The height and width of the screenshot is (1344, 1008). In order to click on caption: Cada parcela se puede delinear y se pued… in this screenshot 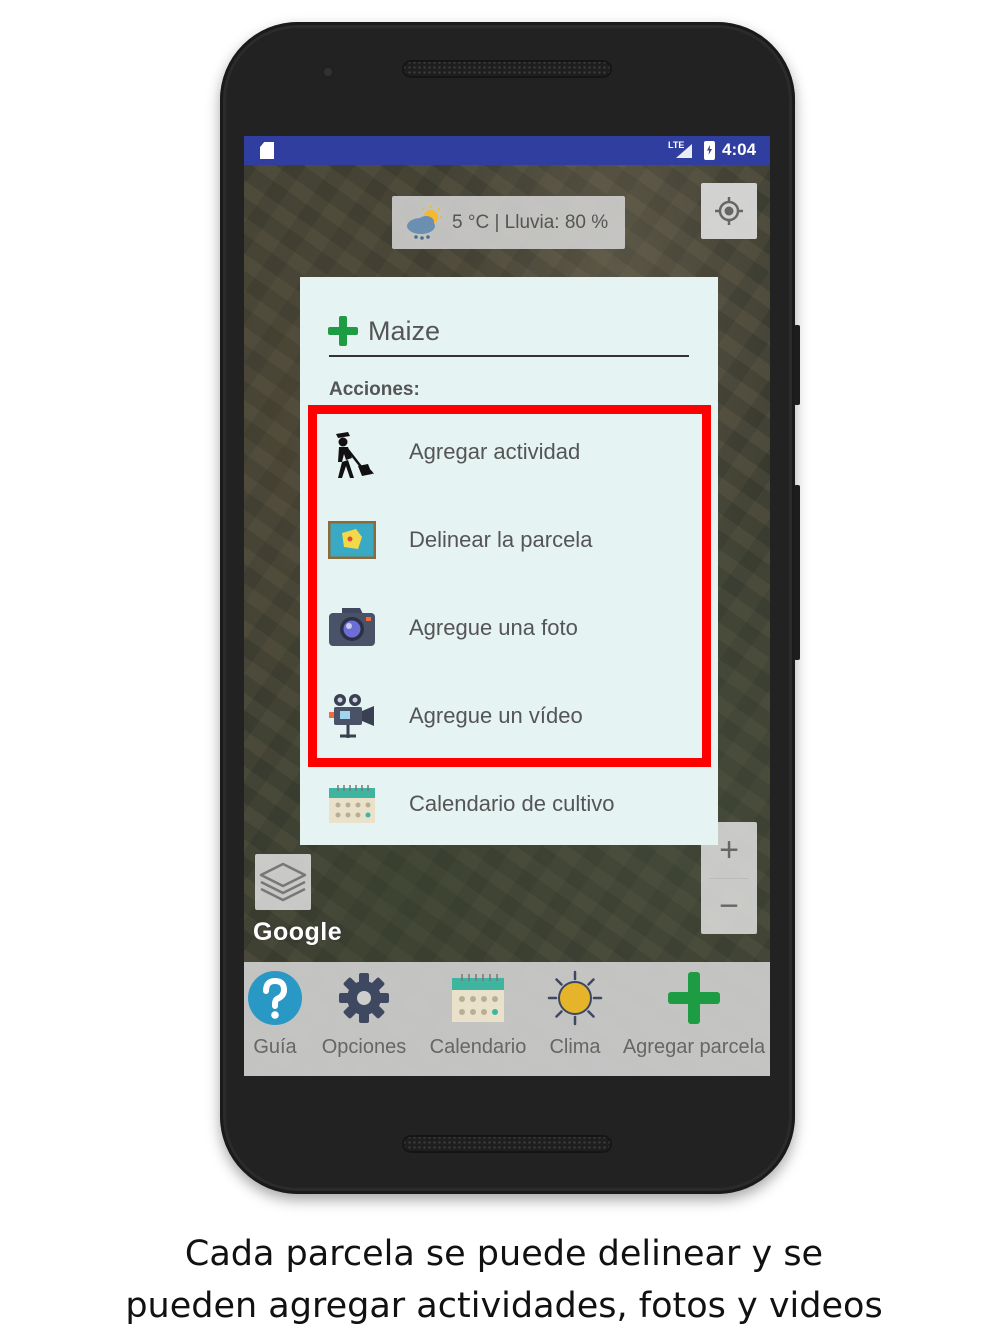, I will do `click(504, 1280)`.